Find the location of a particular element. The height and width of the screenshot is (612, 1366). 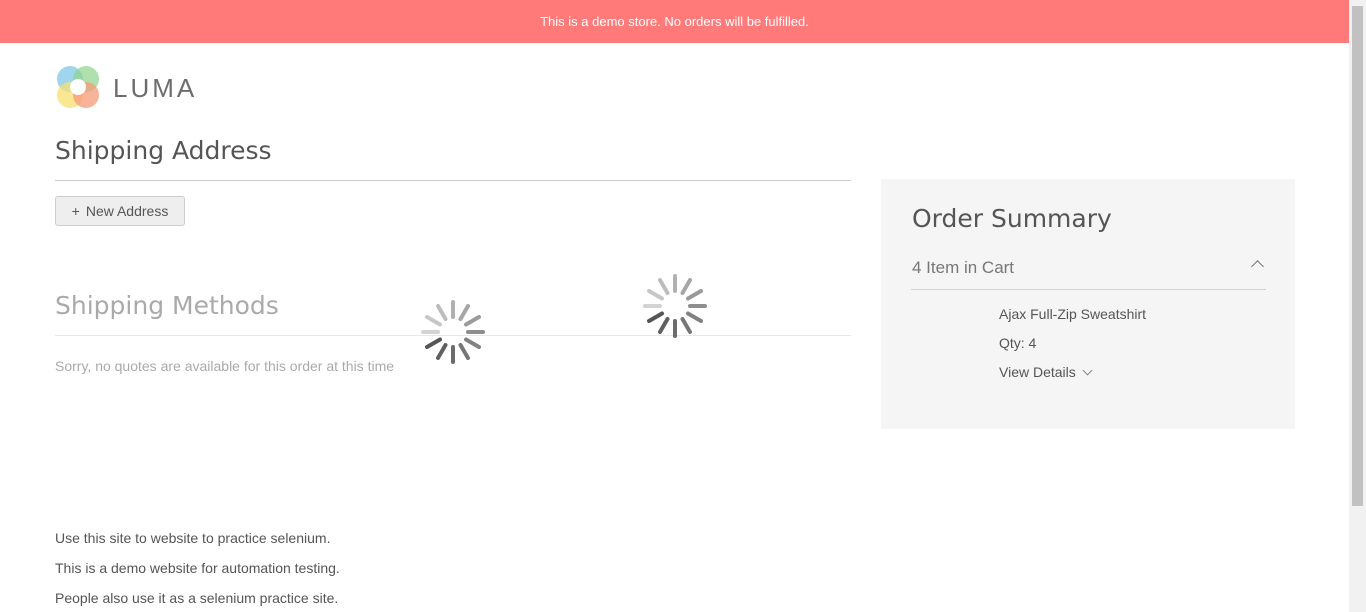

brand-name: LUMA is located at coordinates (155, 87).